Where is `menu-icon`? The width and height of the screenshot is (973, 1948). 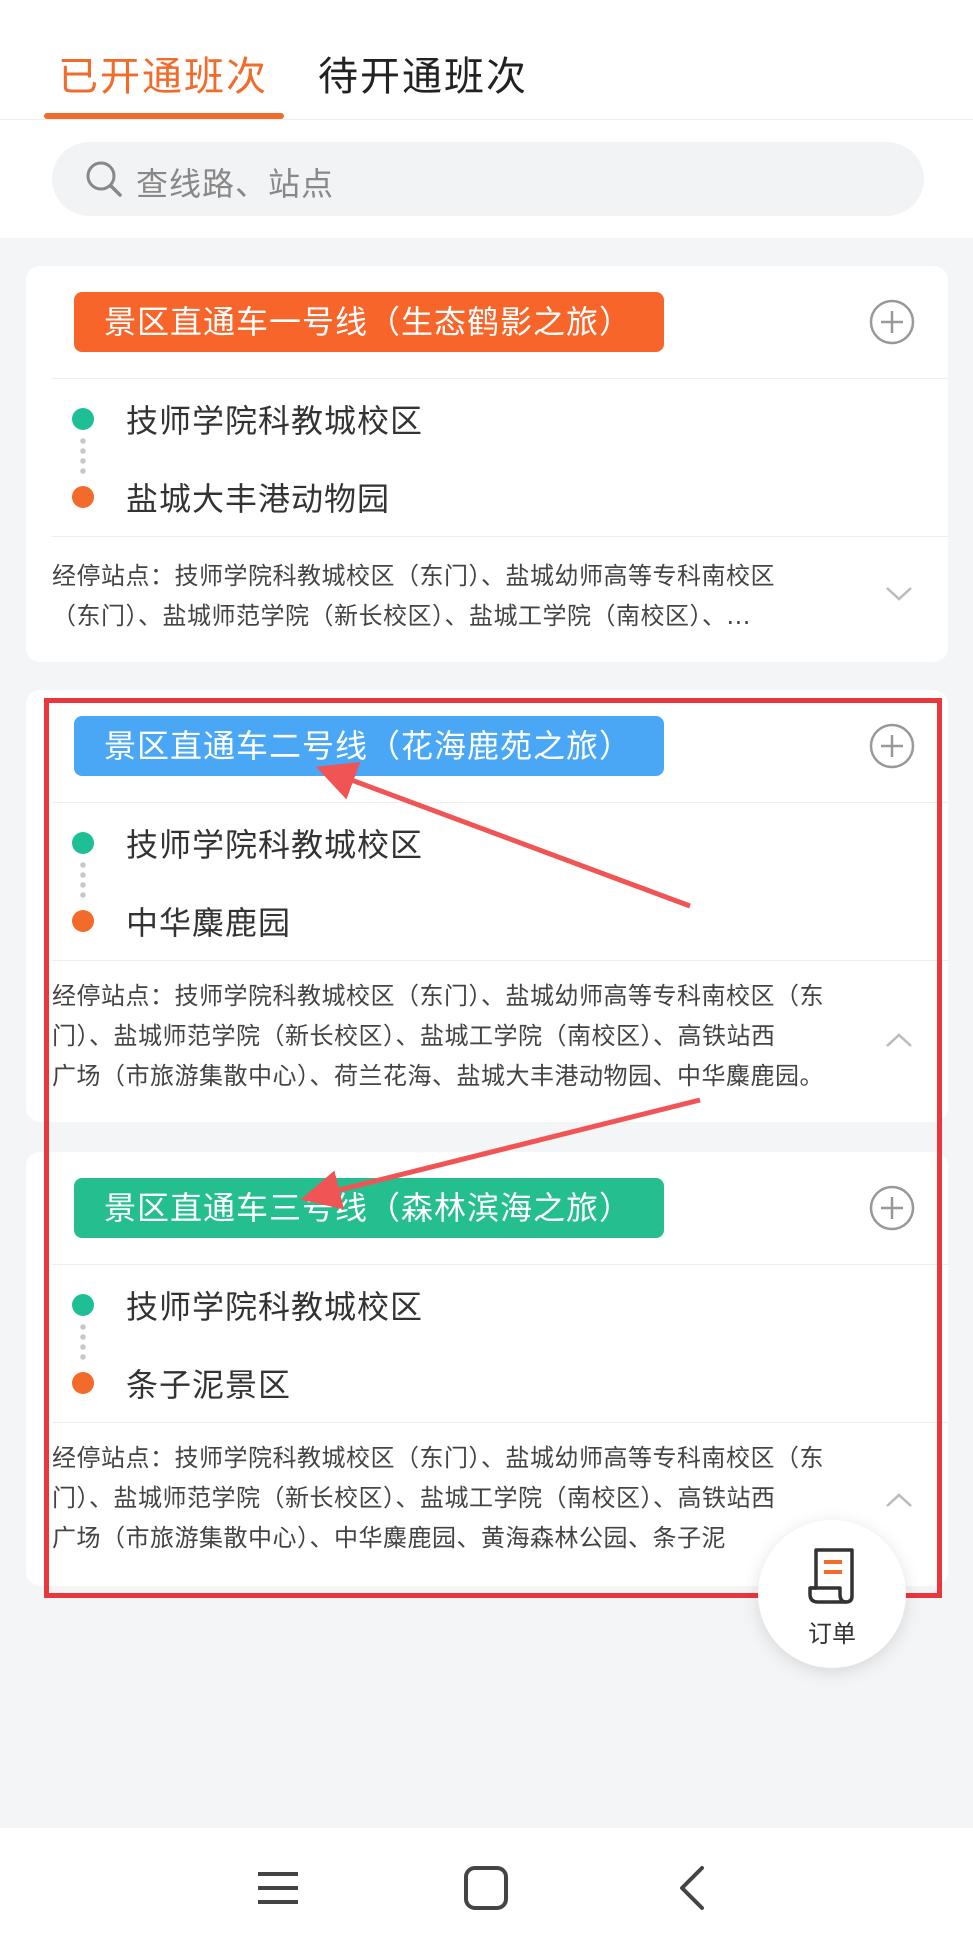 menu-icon is located at coordinates (278, 1888).